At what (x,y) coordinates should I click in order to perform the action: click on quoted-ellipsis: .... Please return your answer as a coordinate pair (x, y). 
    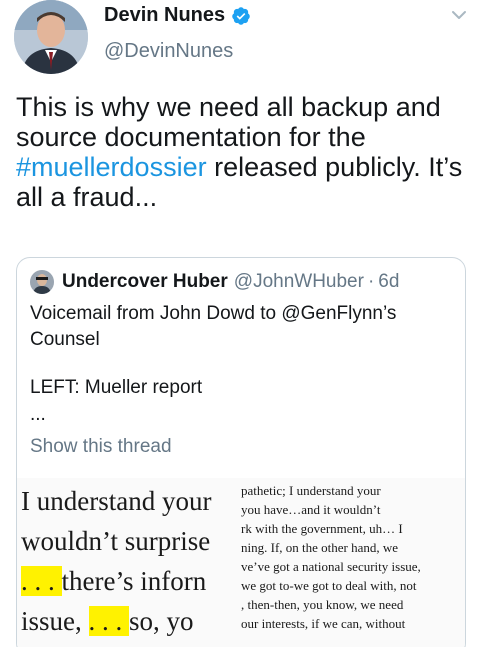
    Looking at the image, I should click on (38, 414).